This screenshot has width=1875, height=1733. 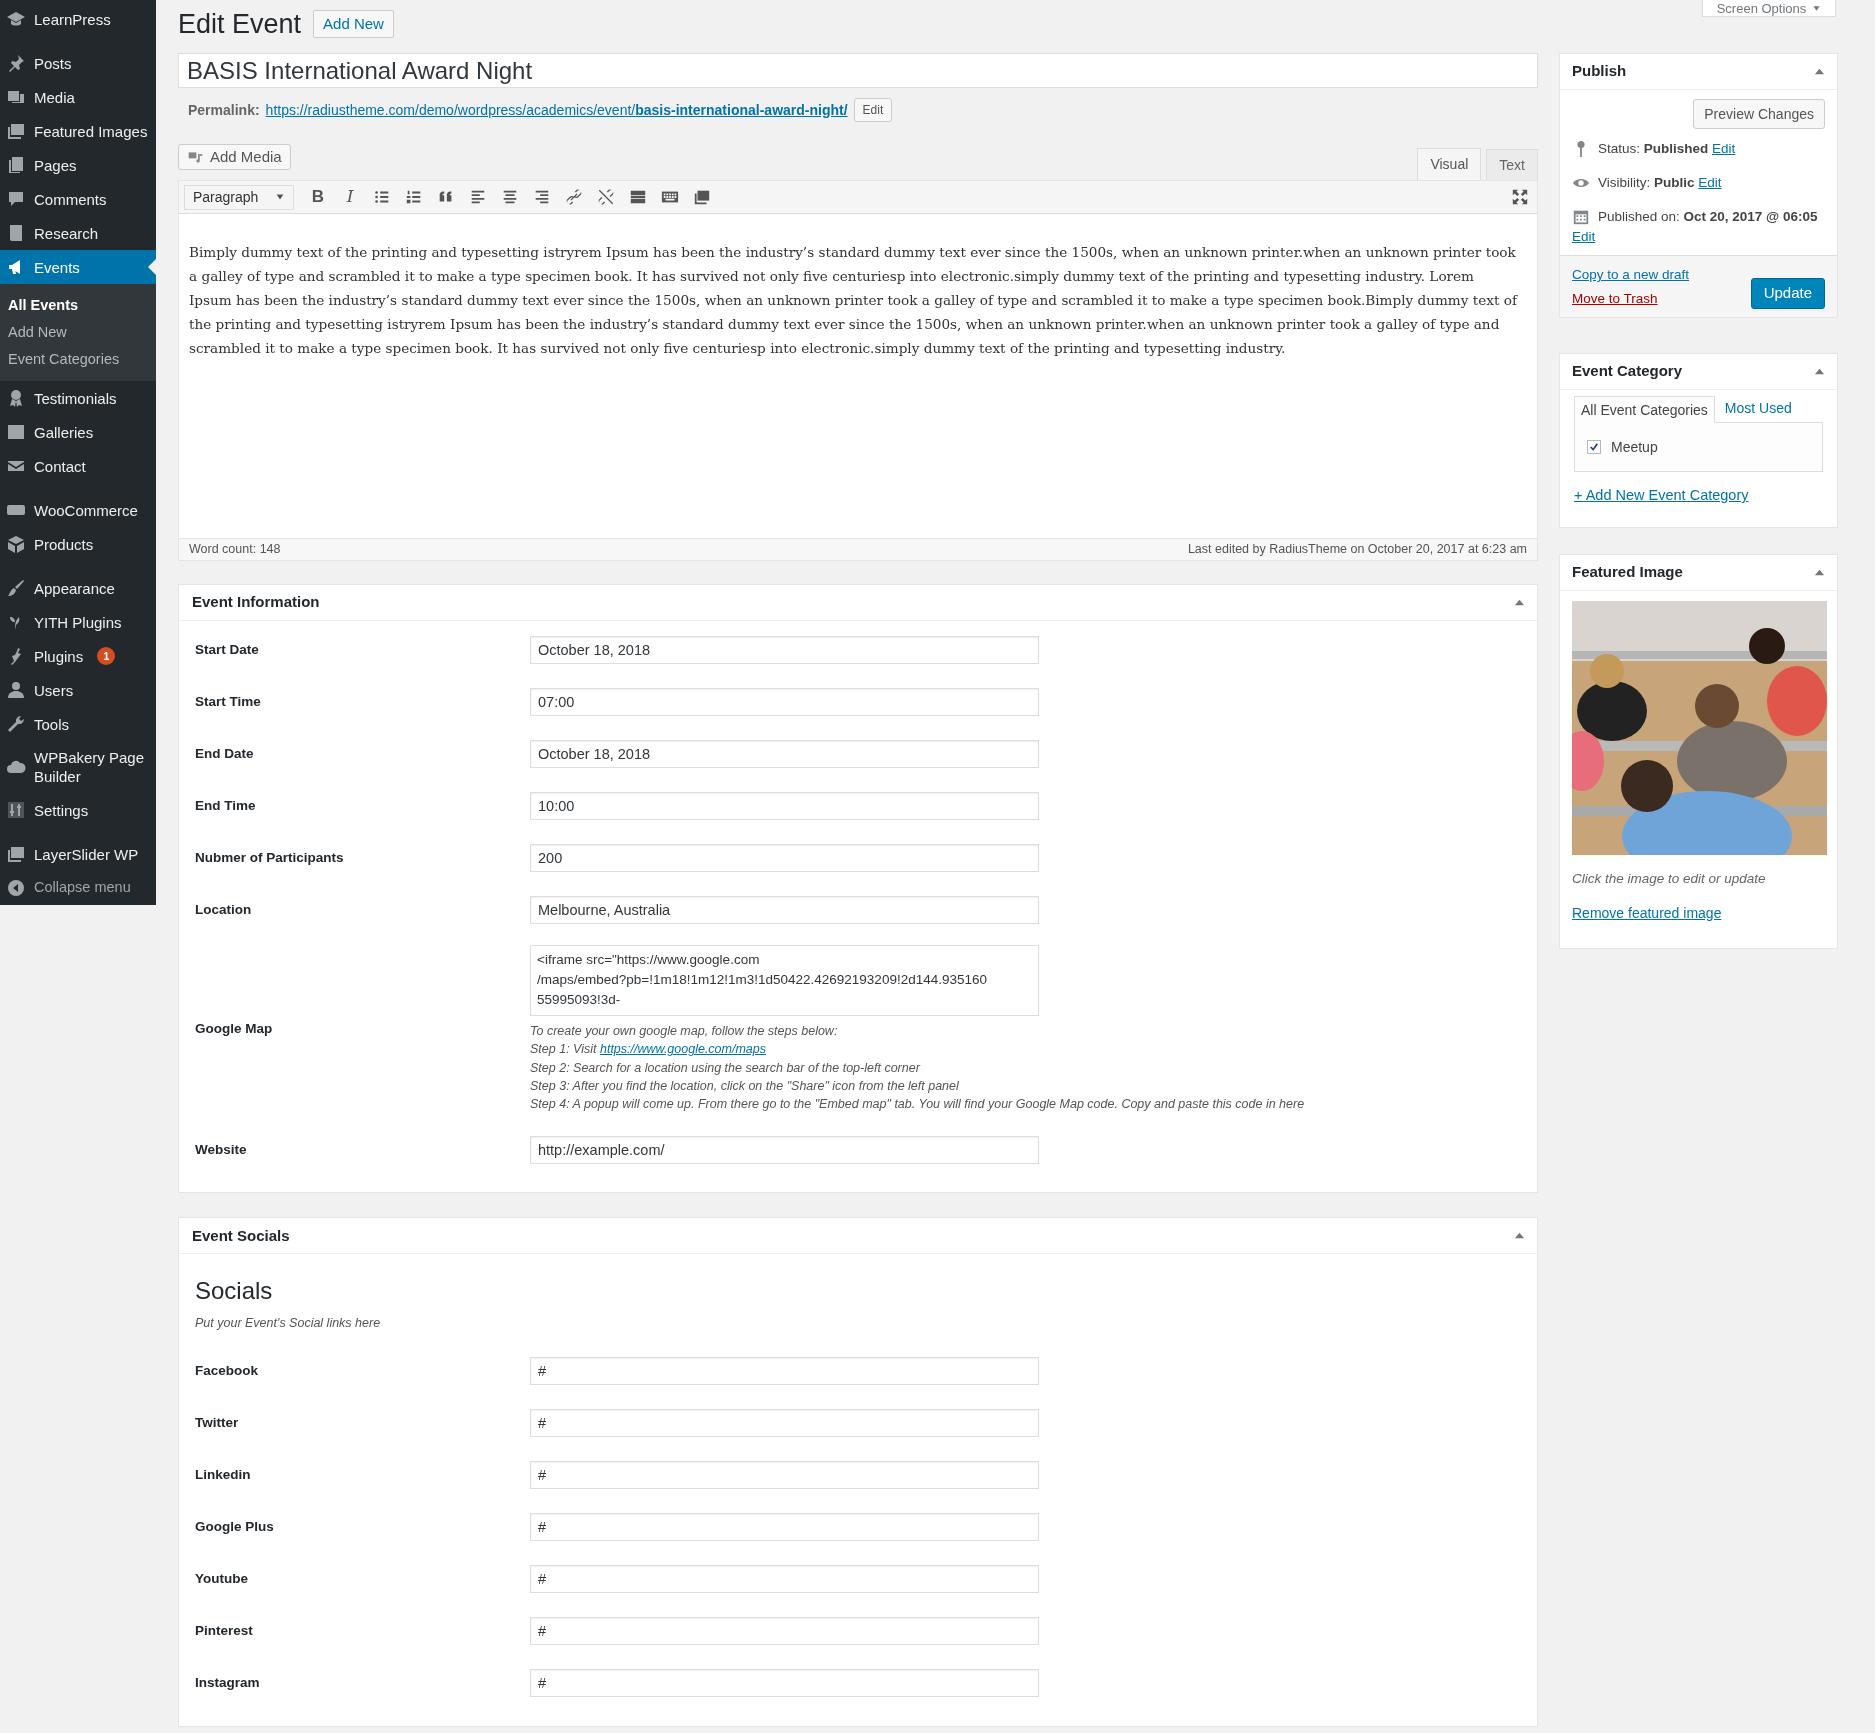 I want to click on cube-icon, so click(x=16, y=544).